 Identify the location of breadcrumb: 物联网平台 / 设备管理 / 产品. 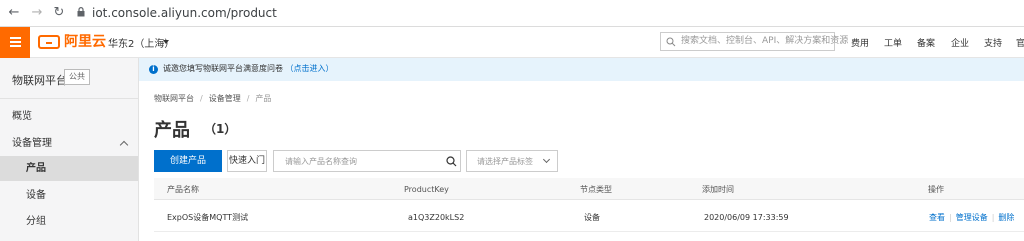
(213, 98).